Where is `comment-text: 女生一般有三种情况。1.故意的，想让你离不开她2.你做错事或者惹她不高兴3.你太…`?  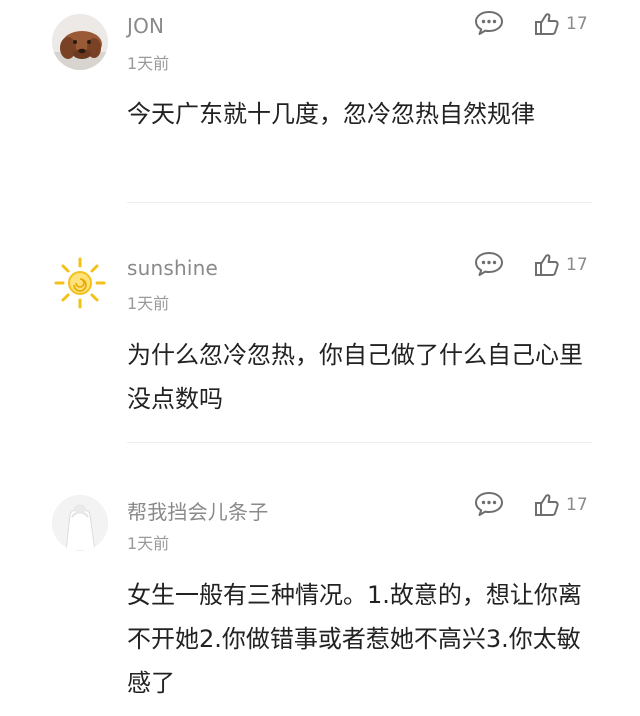 comment-text: 女生一般有三种情况。1.故意的，想让你离不开她2.你做错事或者惹她不高兴3.你太… is located at coordinates (354, 639).